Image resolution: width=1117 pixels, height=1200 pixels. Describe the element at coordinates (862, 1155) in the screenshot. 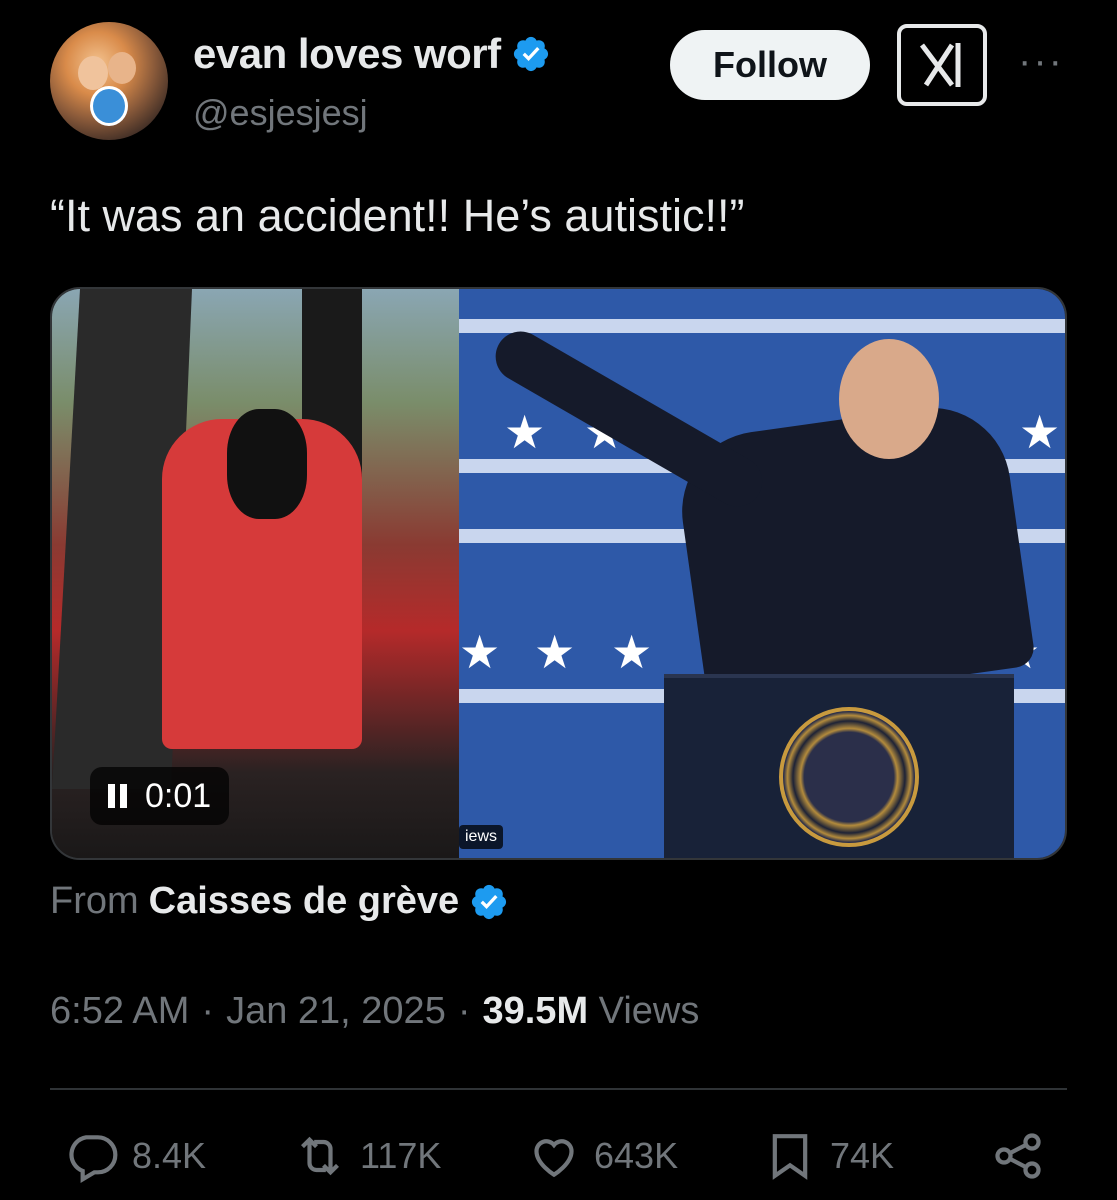

I see `bookmark-count: 74K` at that location.